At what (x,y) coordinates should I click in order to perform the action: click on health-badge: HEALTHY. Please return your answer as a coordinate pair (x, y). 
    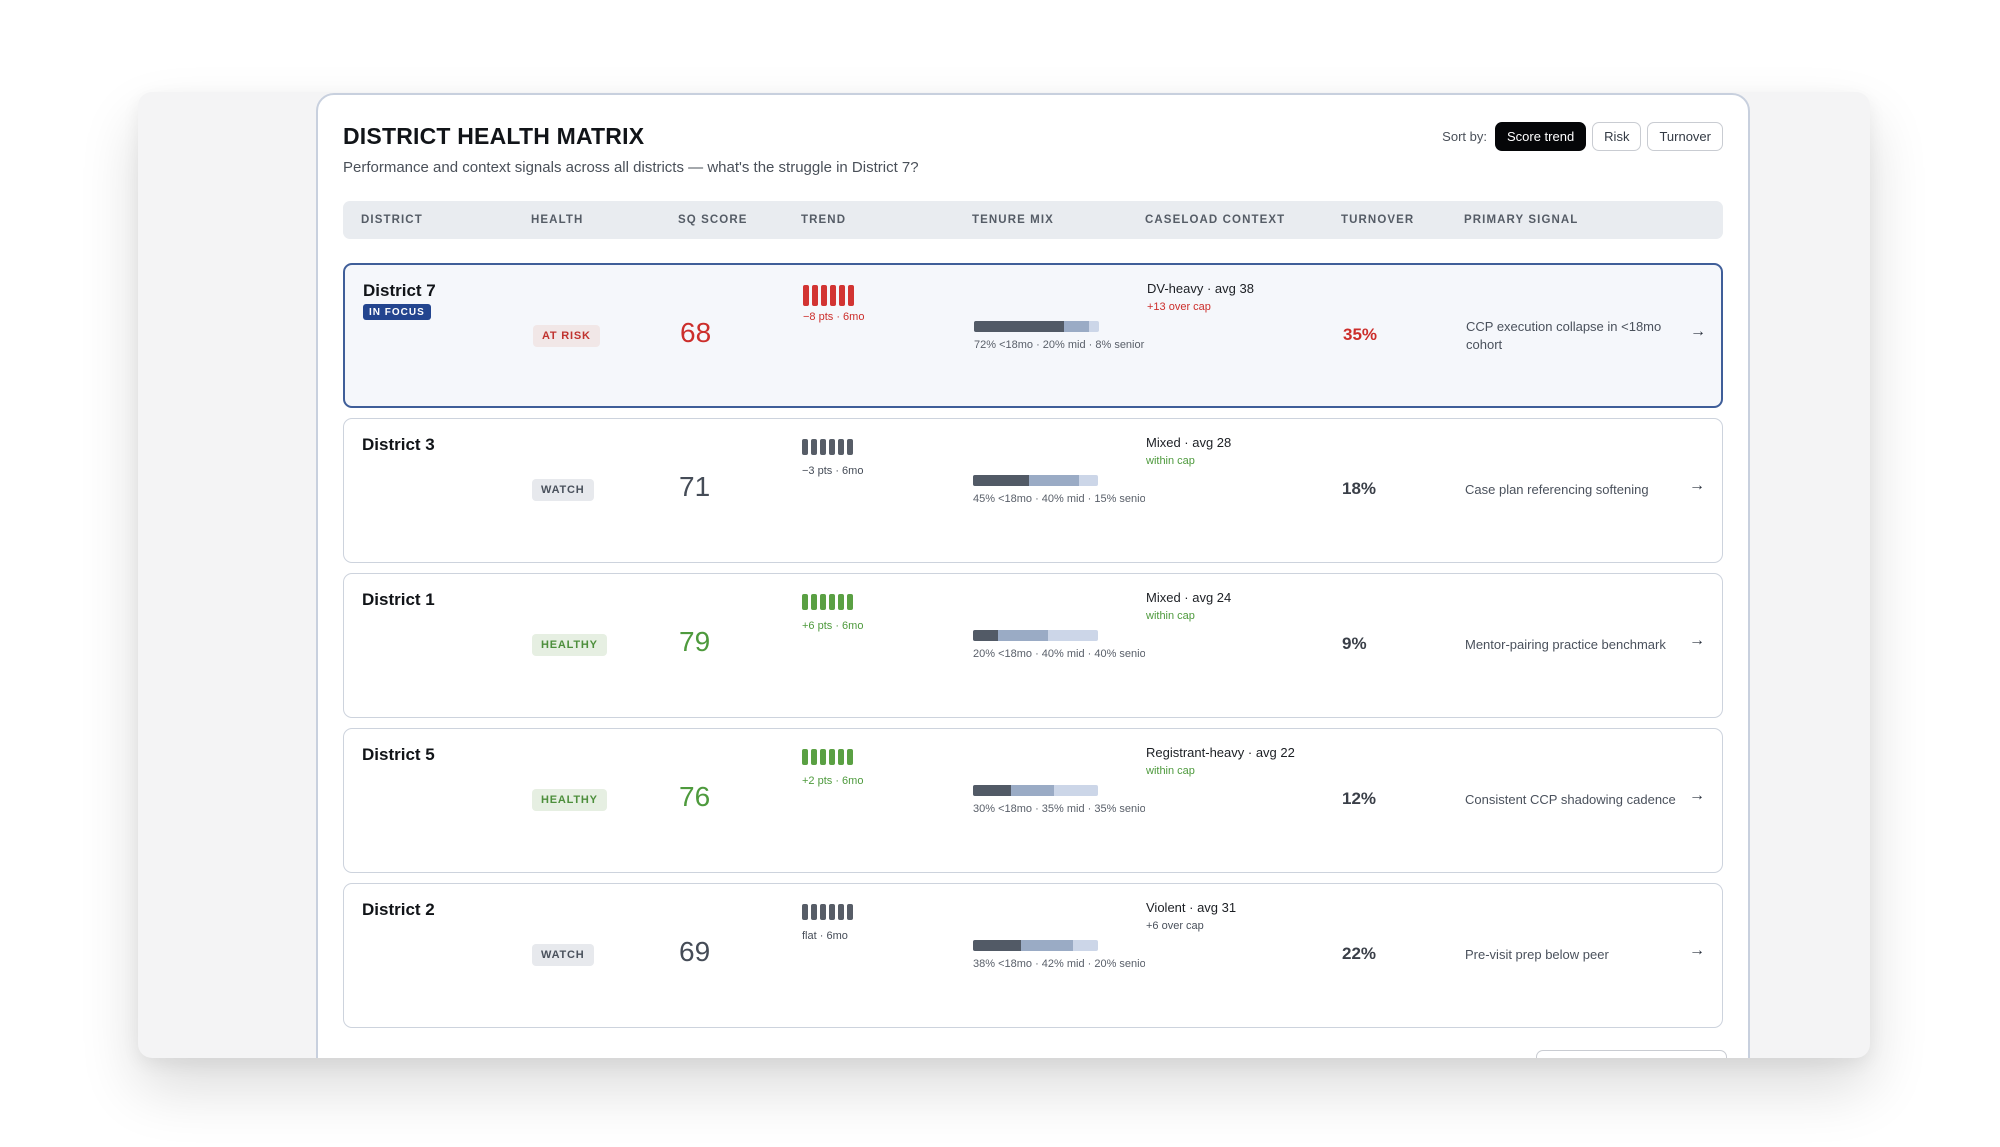
    Looking at the image, I should click on (569, 800).